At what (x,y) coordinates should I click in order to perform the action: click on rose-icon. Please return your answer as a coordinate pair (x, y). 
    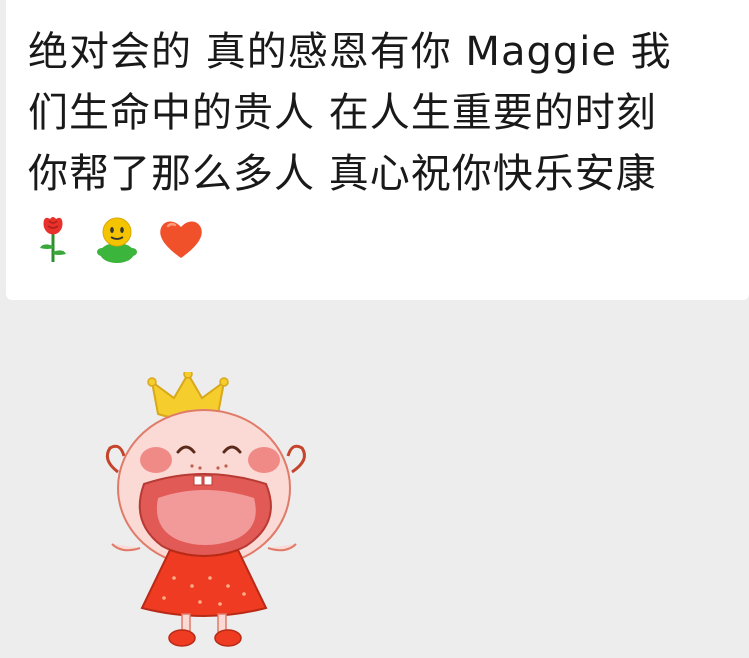
    Looking at the image, I should click on (53, 239).